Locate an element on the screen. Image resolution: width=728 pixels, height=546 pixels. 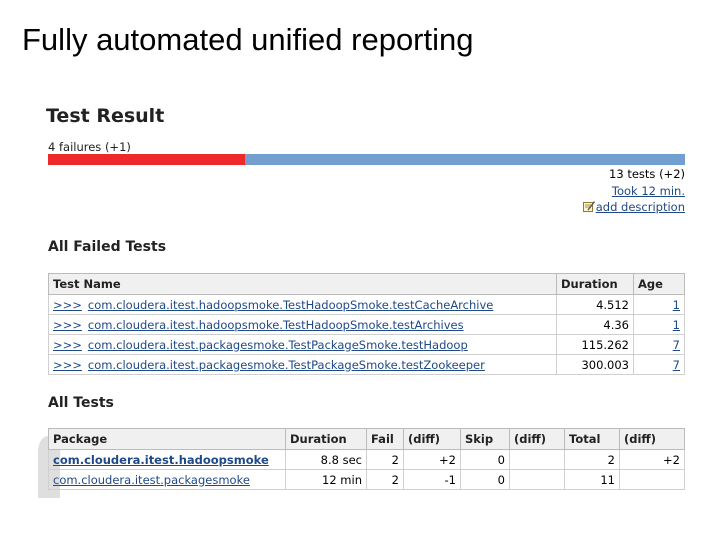
total-cell: 11 is located at coordinates (592, 479).